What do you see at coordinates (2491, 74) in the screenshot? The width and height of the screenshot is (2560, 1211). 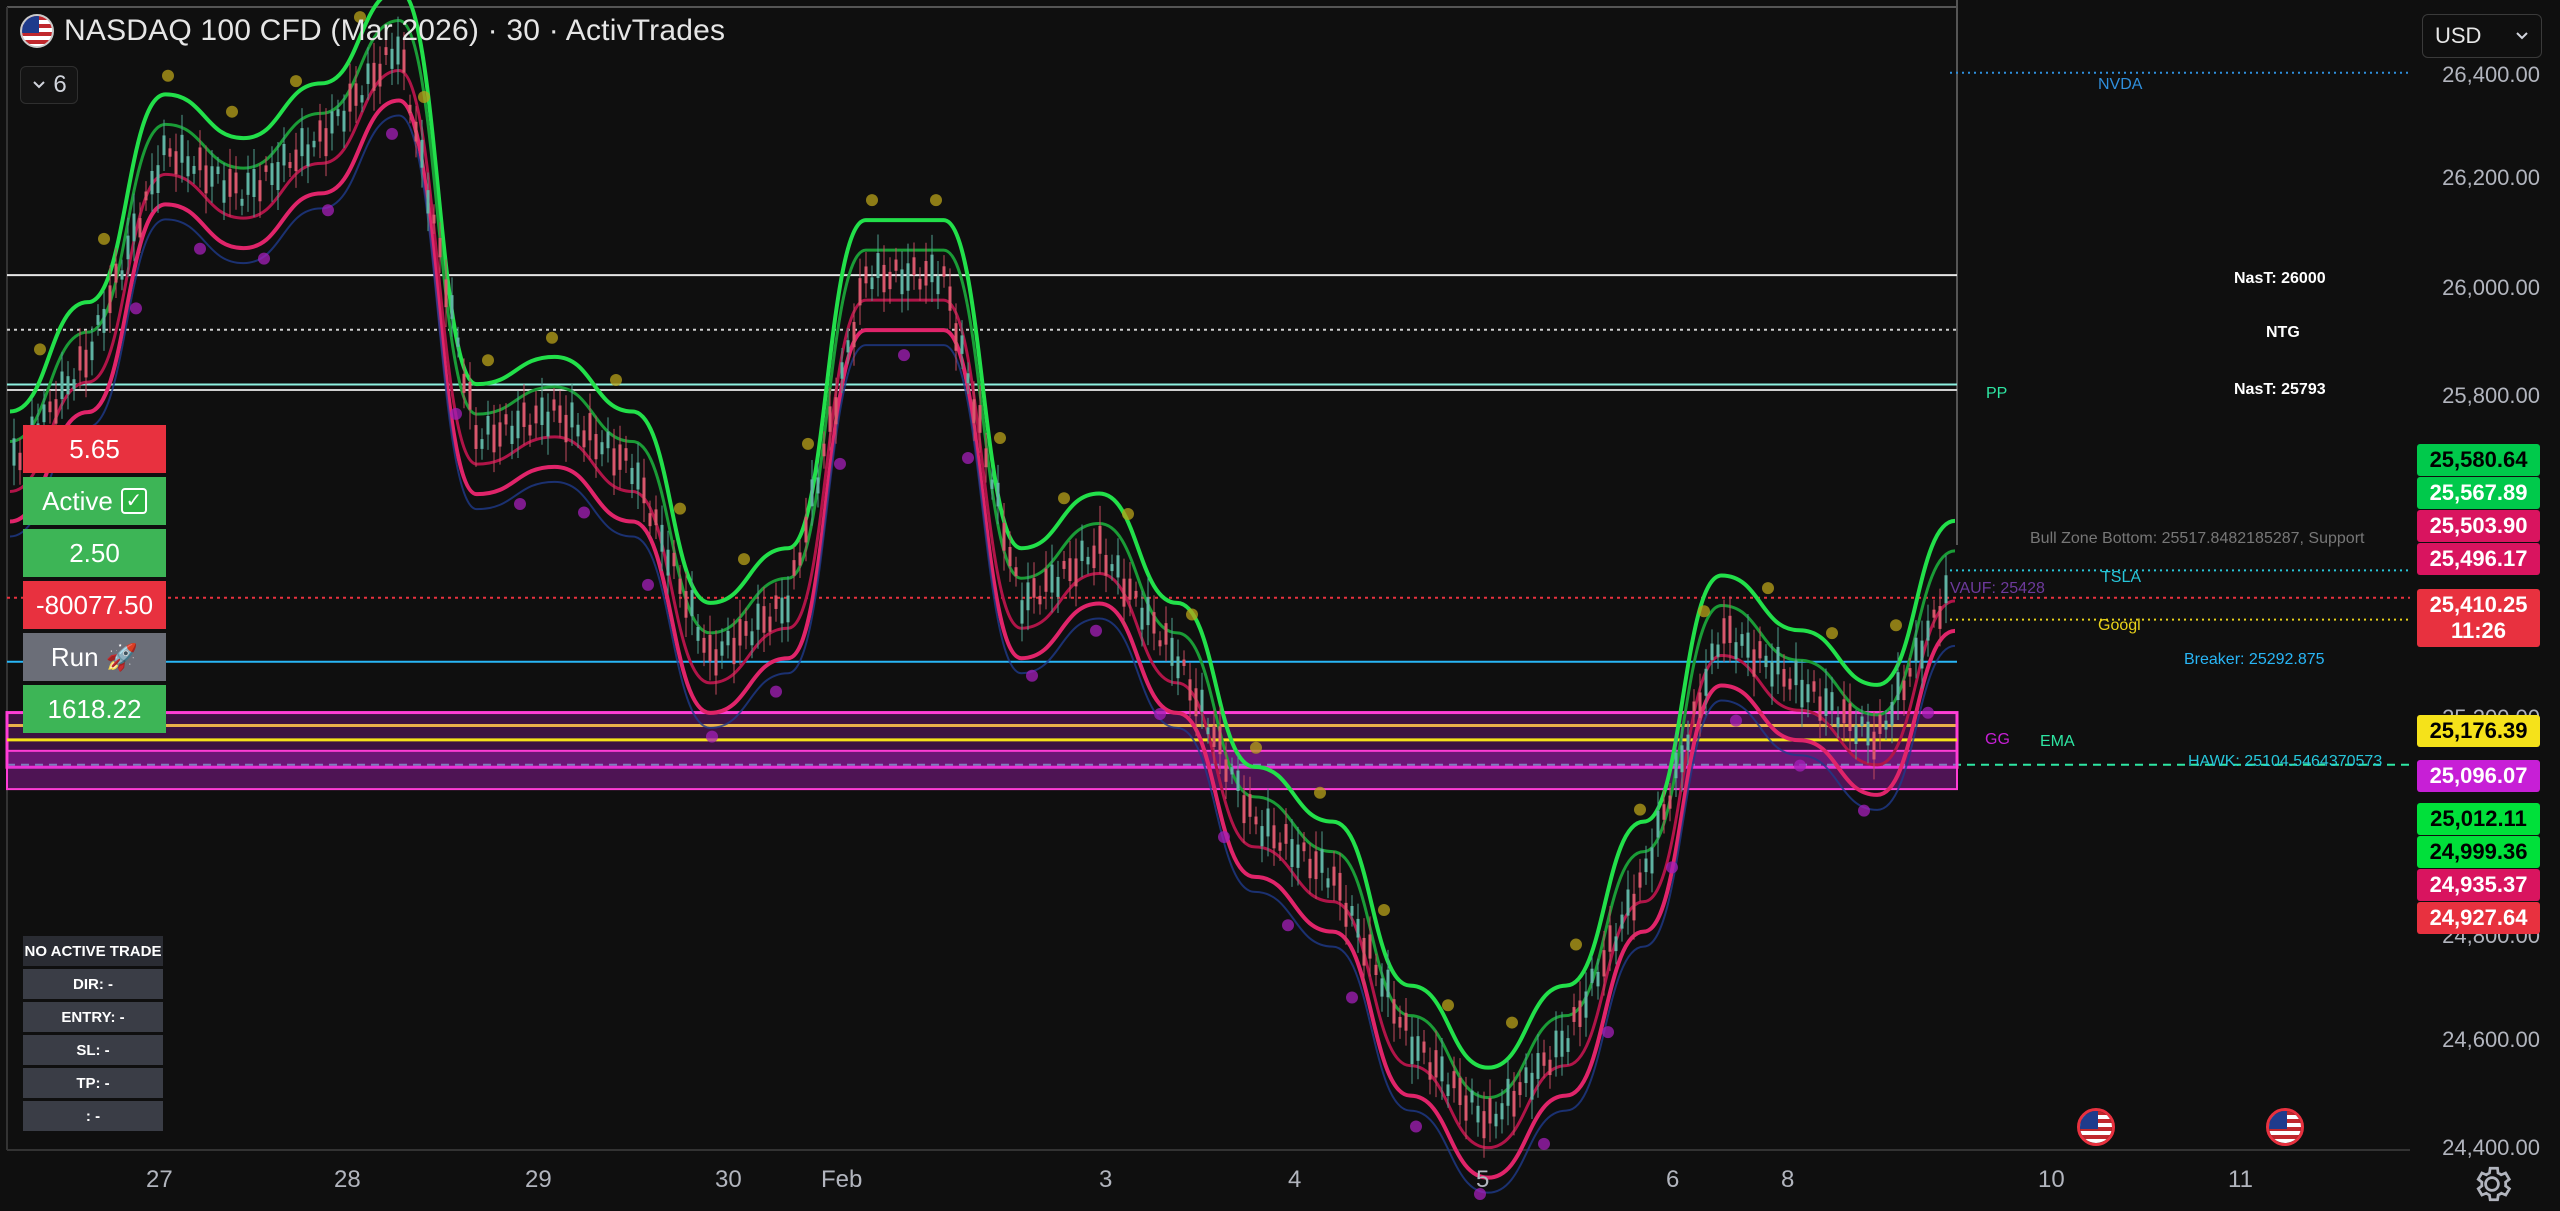 I see `y-axis-label: 26,400.00` at bounding box center [2491, 74].